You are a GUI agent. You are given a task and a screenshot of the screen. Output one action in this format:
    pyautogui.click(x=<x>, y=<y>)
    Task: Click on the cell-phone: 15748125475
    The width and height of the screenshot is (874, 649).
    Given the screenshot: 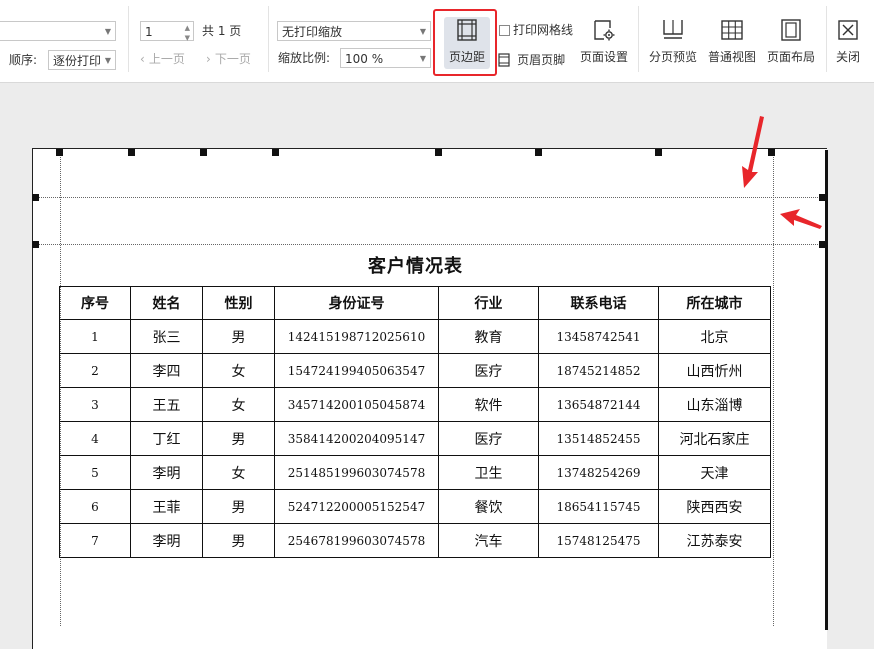 What is the action you would take?
    pyautogui.click(x=598, y=540)
    